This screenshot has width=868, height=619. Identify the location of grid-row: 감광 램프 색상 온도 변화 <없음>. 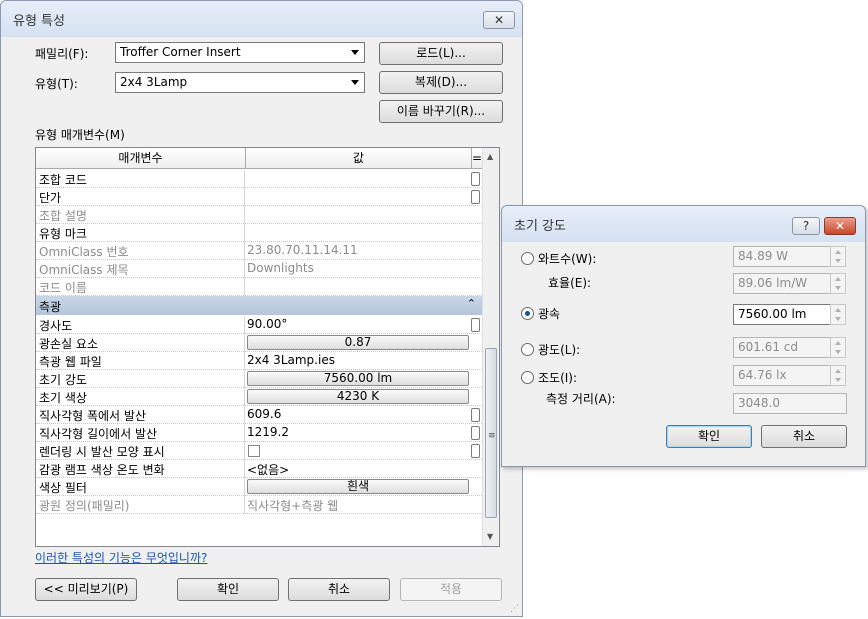
(259, 469).